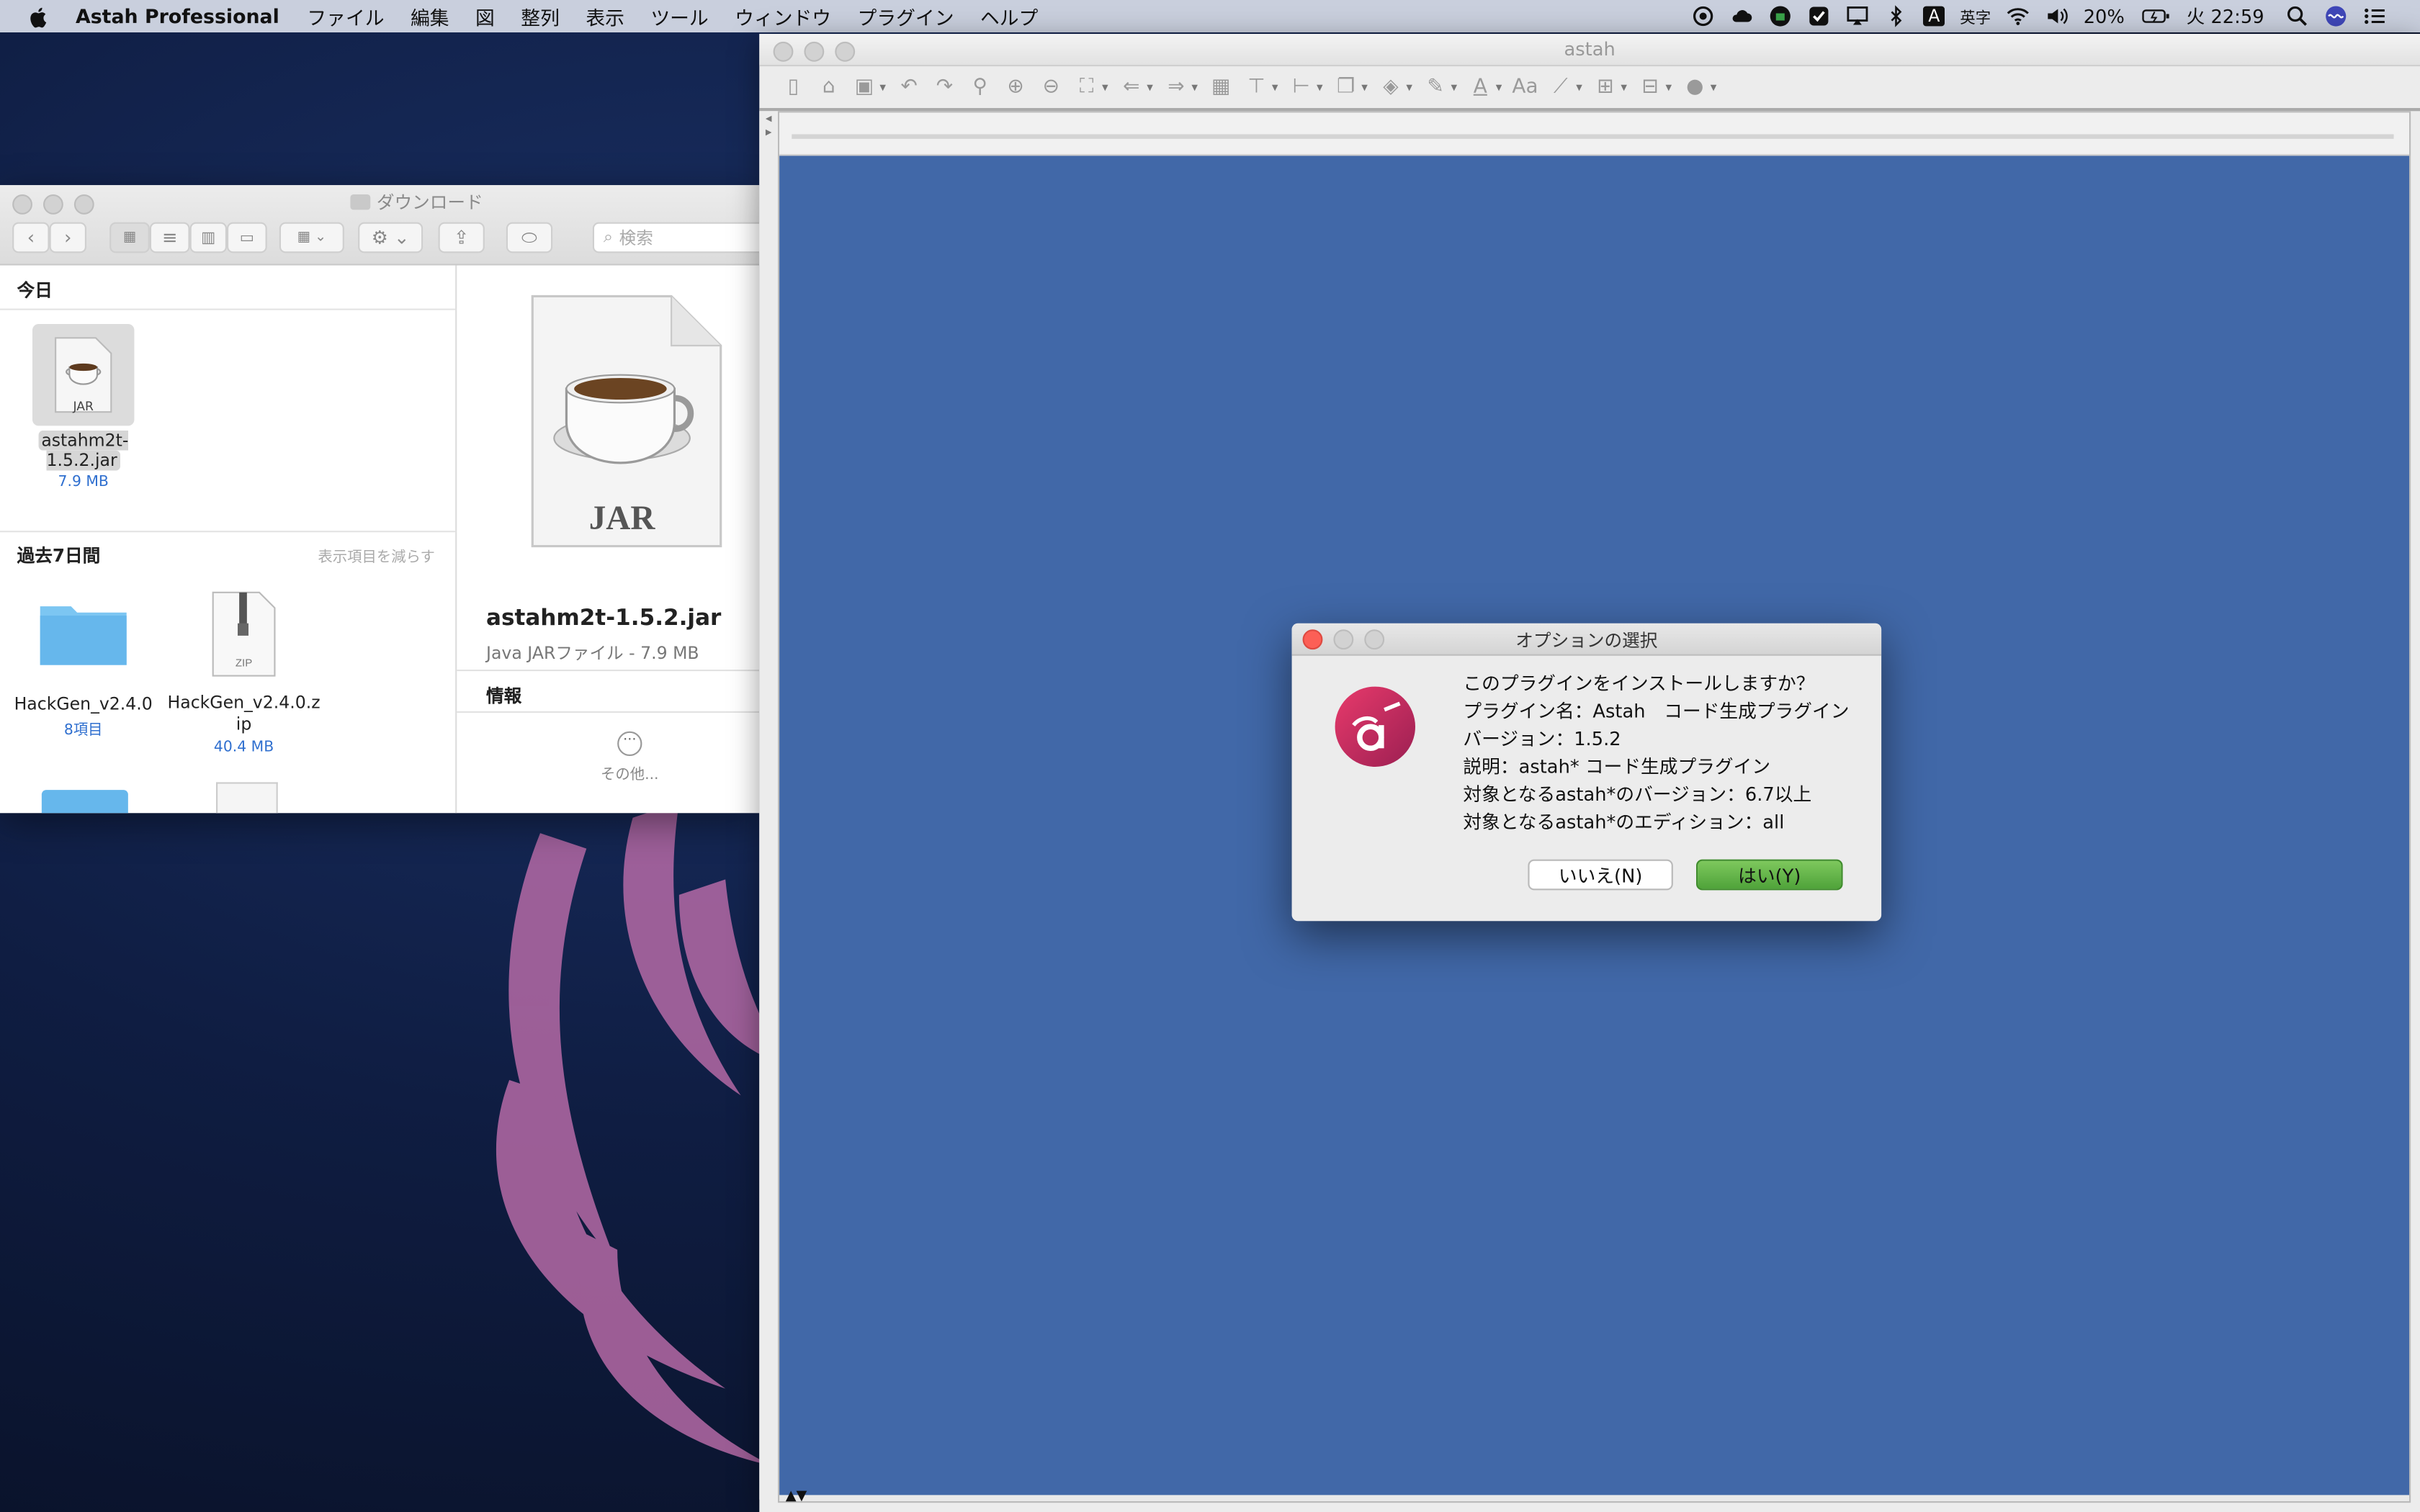 The width and height of the screenshot is (2420, 1512). Describe the element at coordinates (1176, 86) in the screenshot. I see `forward-arrow-icon: ⇒` at that location.